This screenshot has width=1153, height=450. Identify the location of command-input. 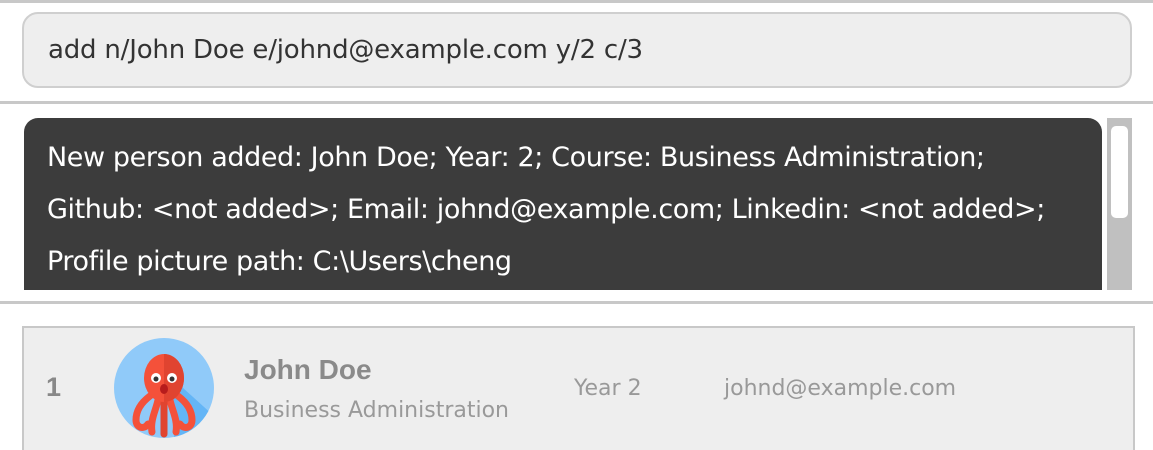
(578, 50).